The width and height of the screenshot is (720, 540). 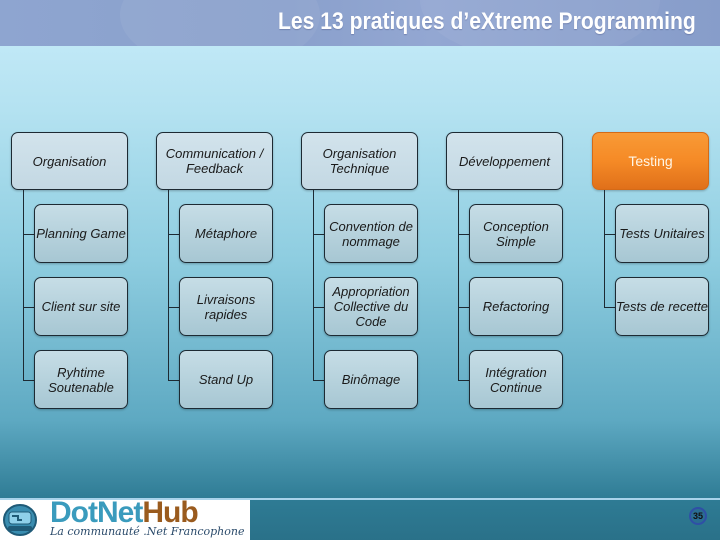 What do you see at coordinates (371, 233) in the screenshot?
I see `practice-item: Convention de nommage` at bounding box center [371, 233].